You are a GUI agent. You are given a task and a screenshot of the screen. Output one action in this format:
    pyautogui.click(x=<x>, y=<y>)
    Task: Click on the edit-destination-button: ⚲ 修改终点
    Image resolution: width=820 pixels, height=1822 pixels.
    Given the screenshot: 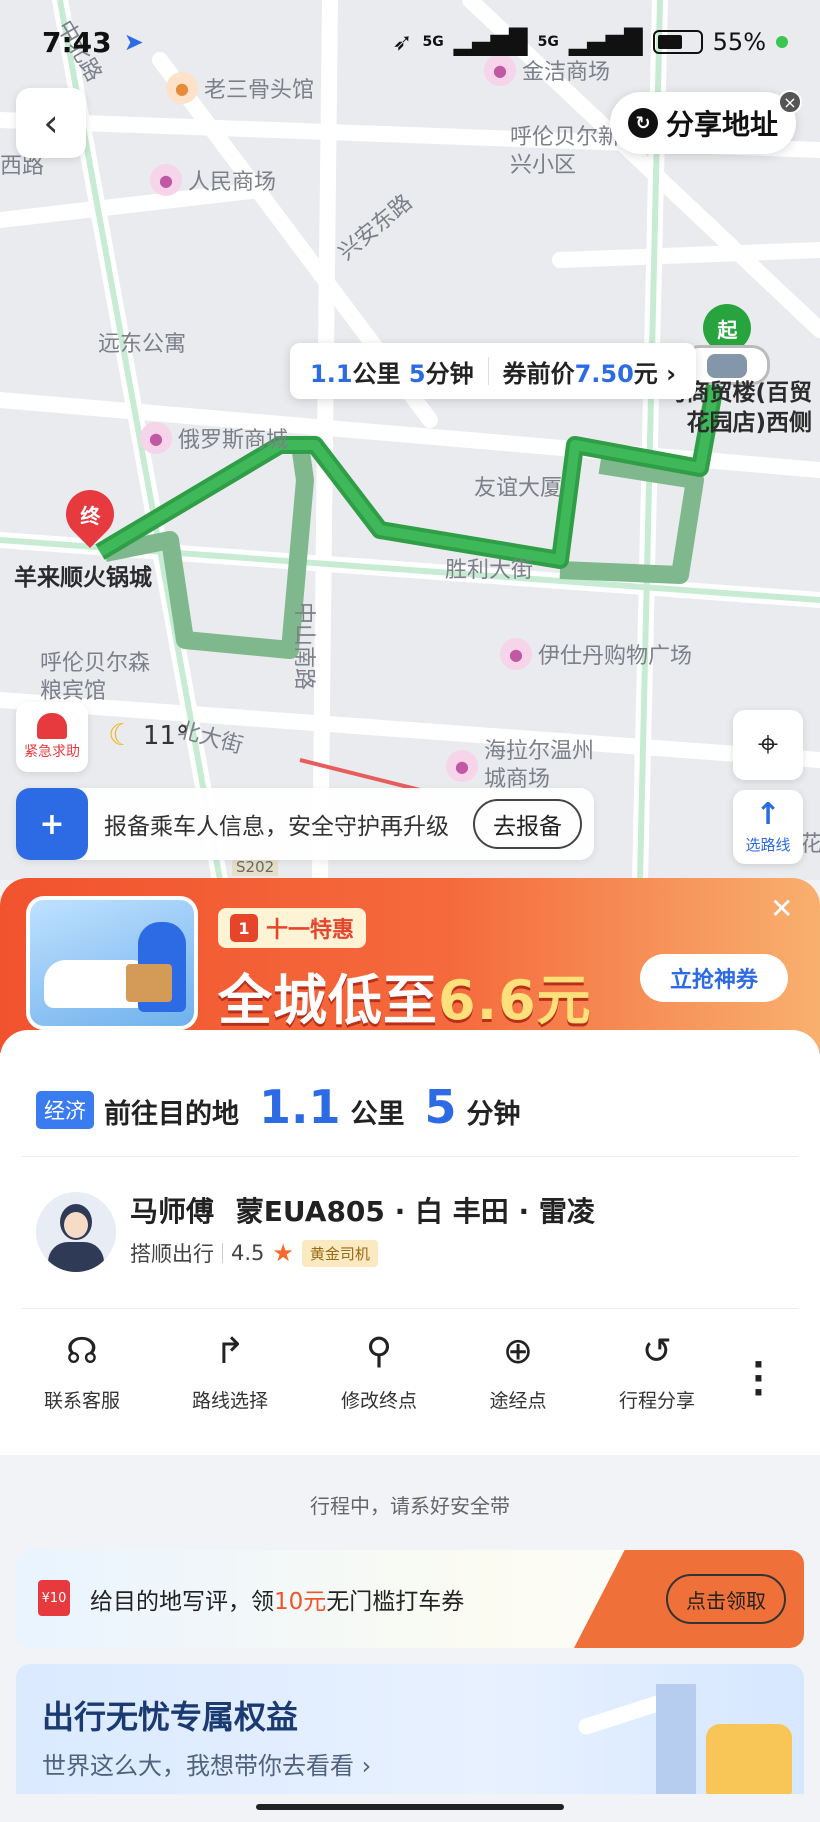 What is the action you would take?
    pyautogui.click(x=379, y=1371)
    